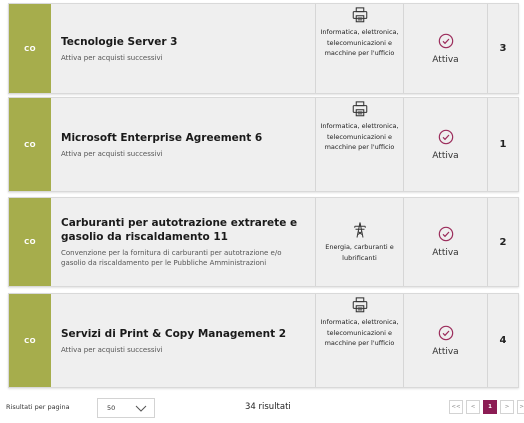 The width and height of the screenshot is (524, 423). Describe the element at coordinates (111, 408) in the screenshot. I see `per-page-value: 50` at that location.